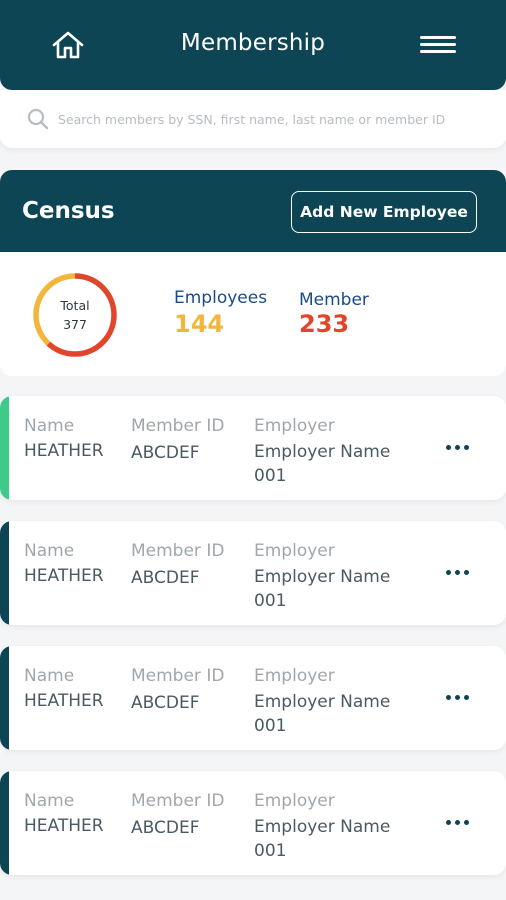 This screenshot has height=900, width=506. I want to click on census-summary: Total 377 Employees 144 Member 233, so click(253, 314).